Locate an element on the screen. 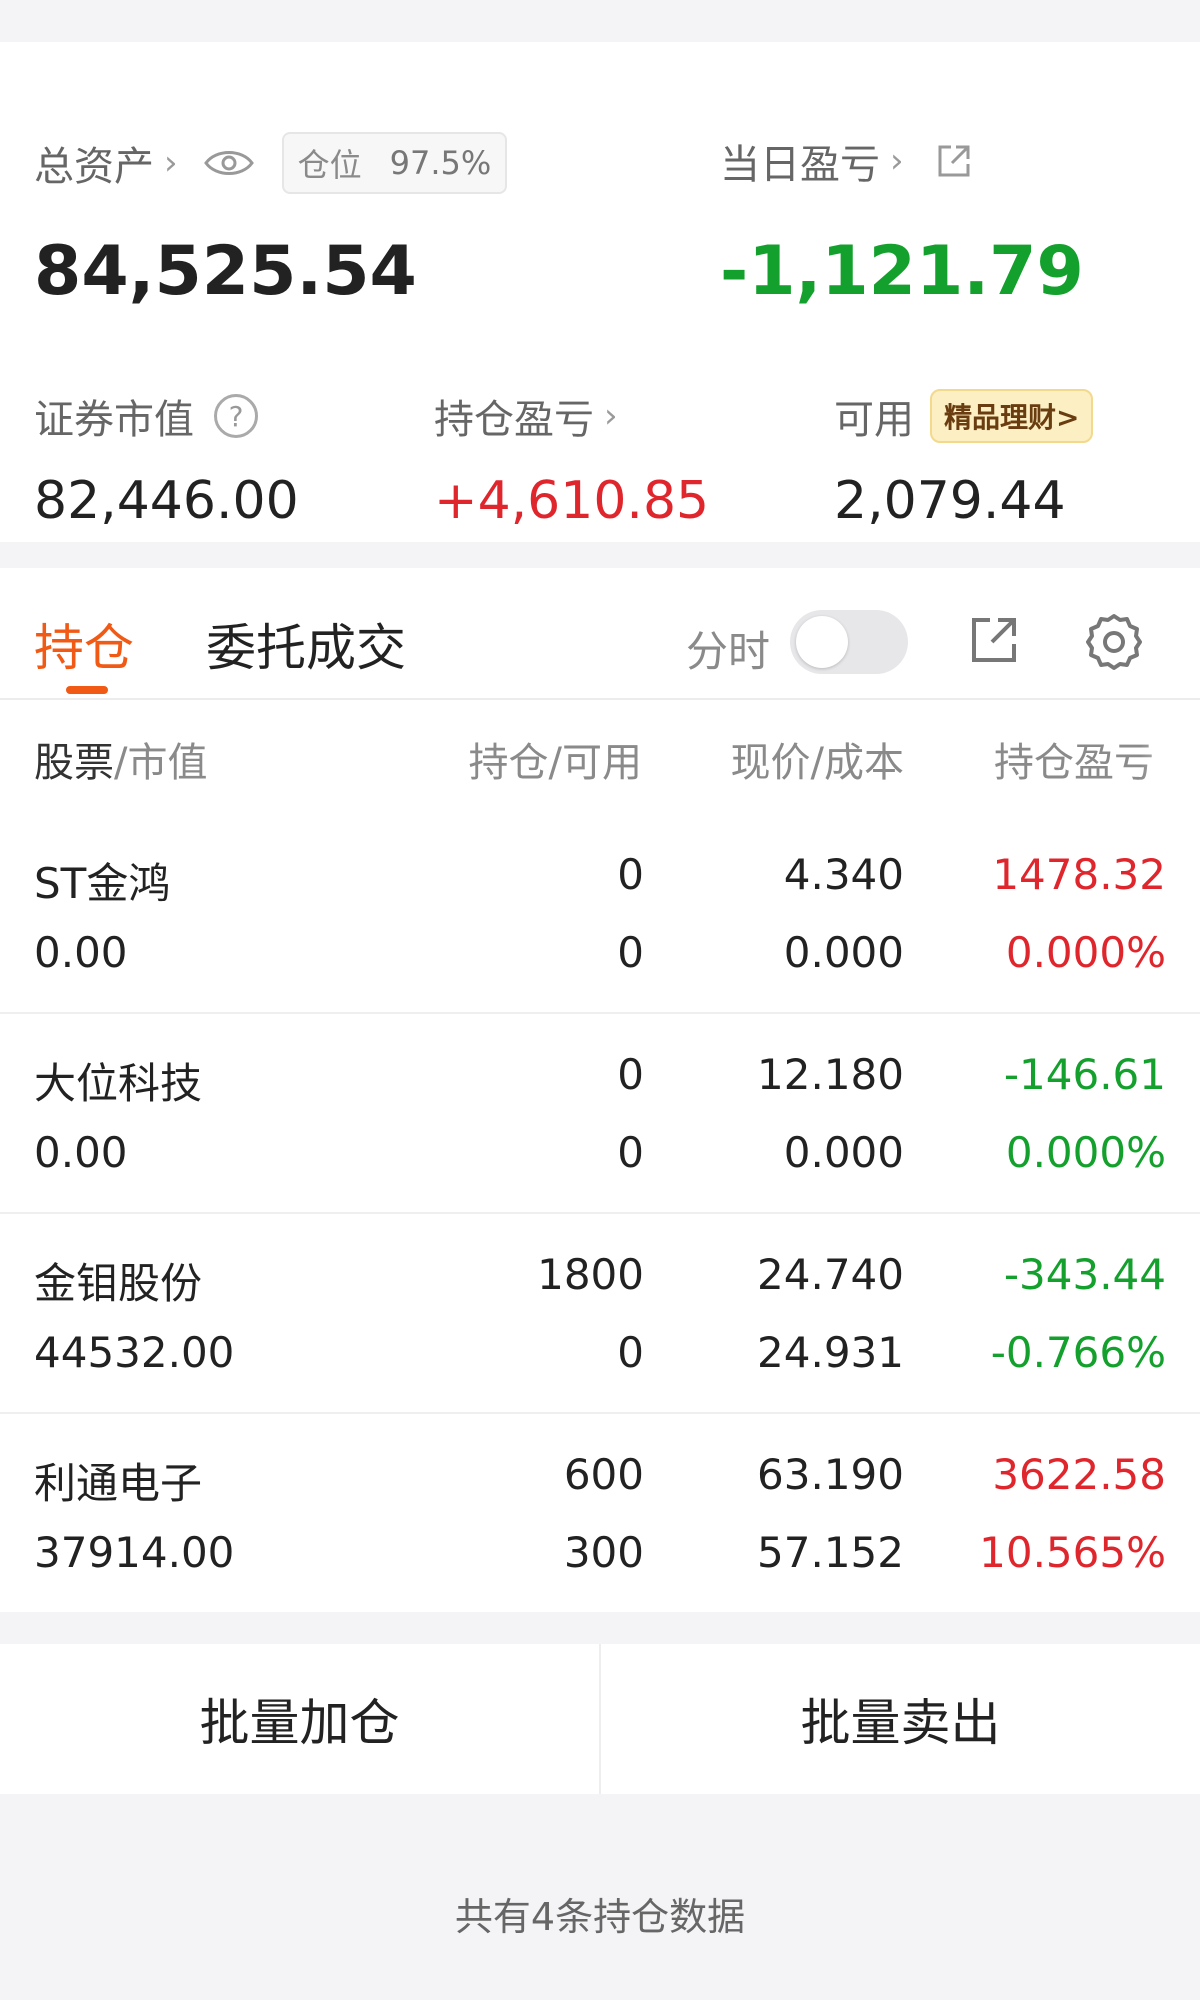 The image size is (1200, 2000). header-price: 现价/成本 is located at coordinates (817, 759).